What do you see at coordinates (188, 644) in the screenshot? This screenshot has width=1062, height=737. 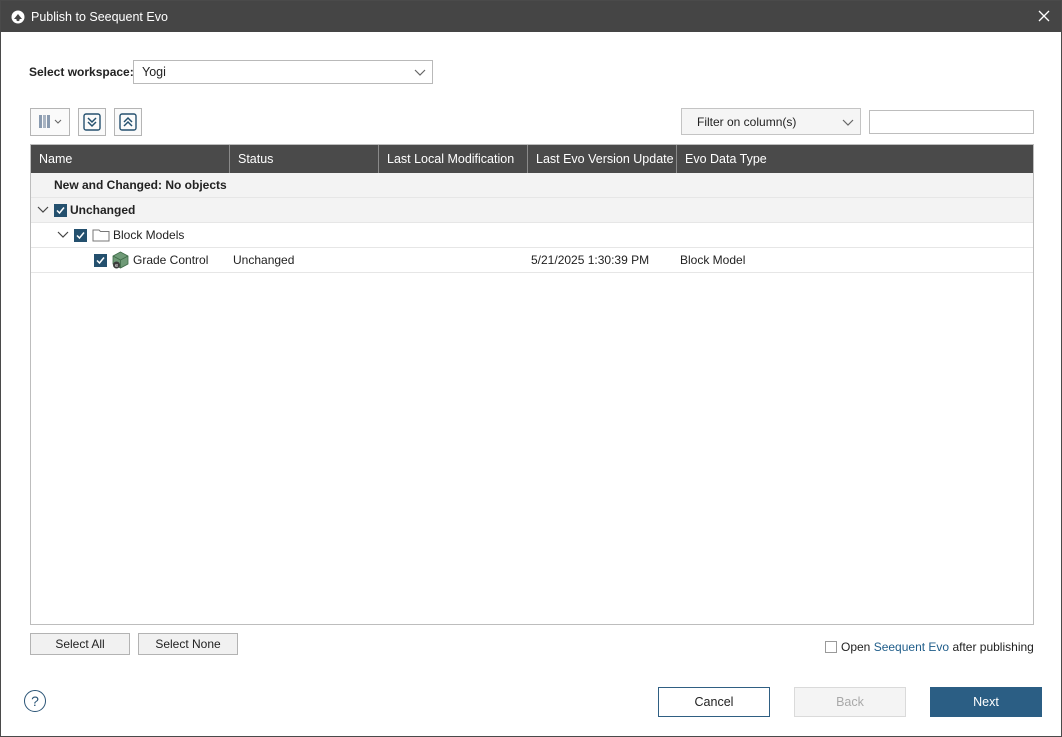 I see `select-none-button: Select None` at bounding box center [188, 644].